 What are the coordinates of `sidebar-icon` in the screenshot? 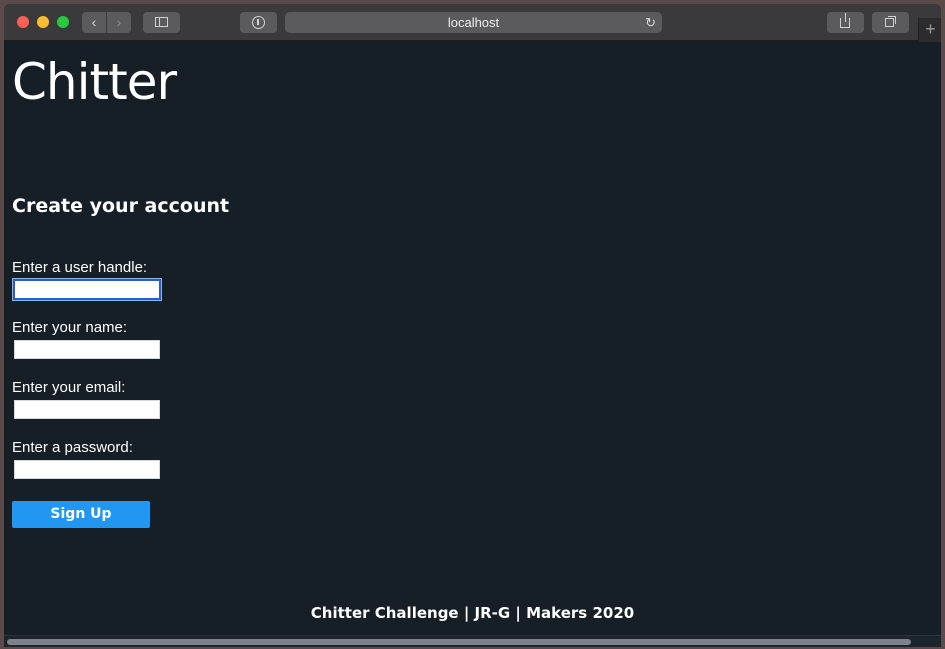 It's located at (161, 22).